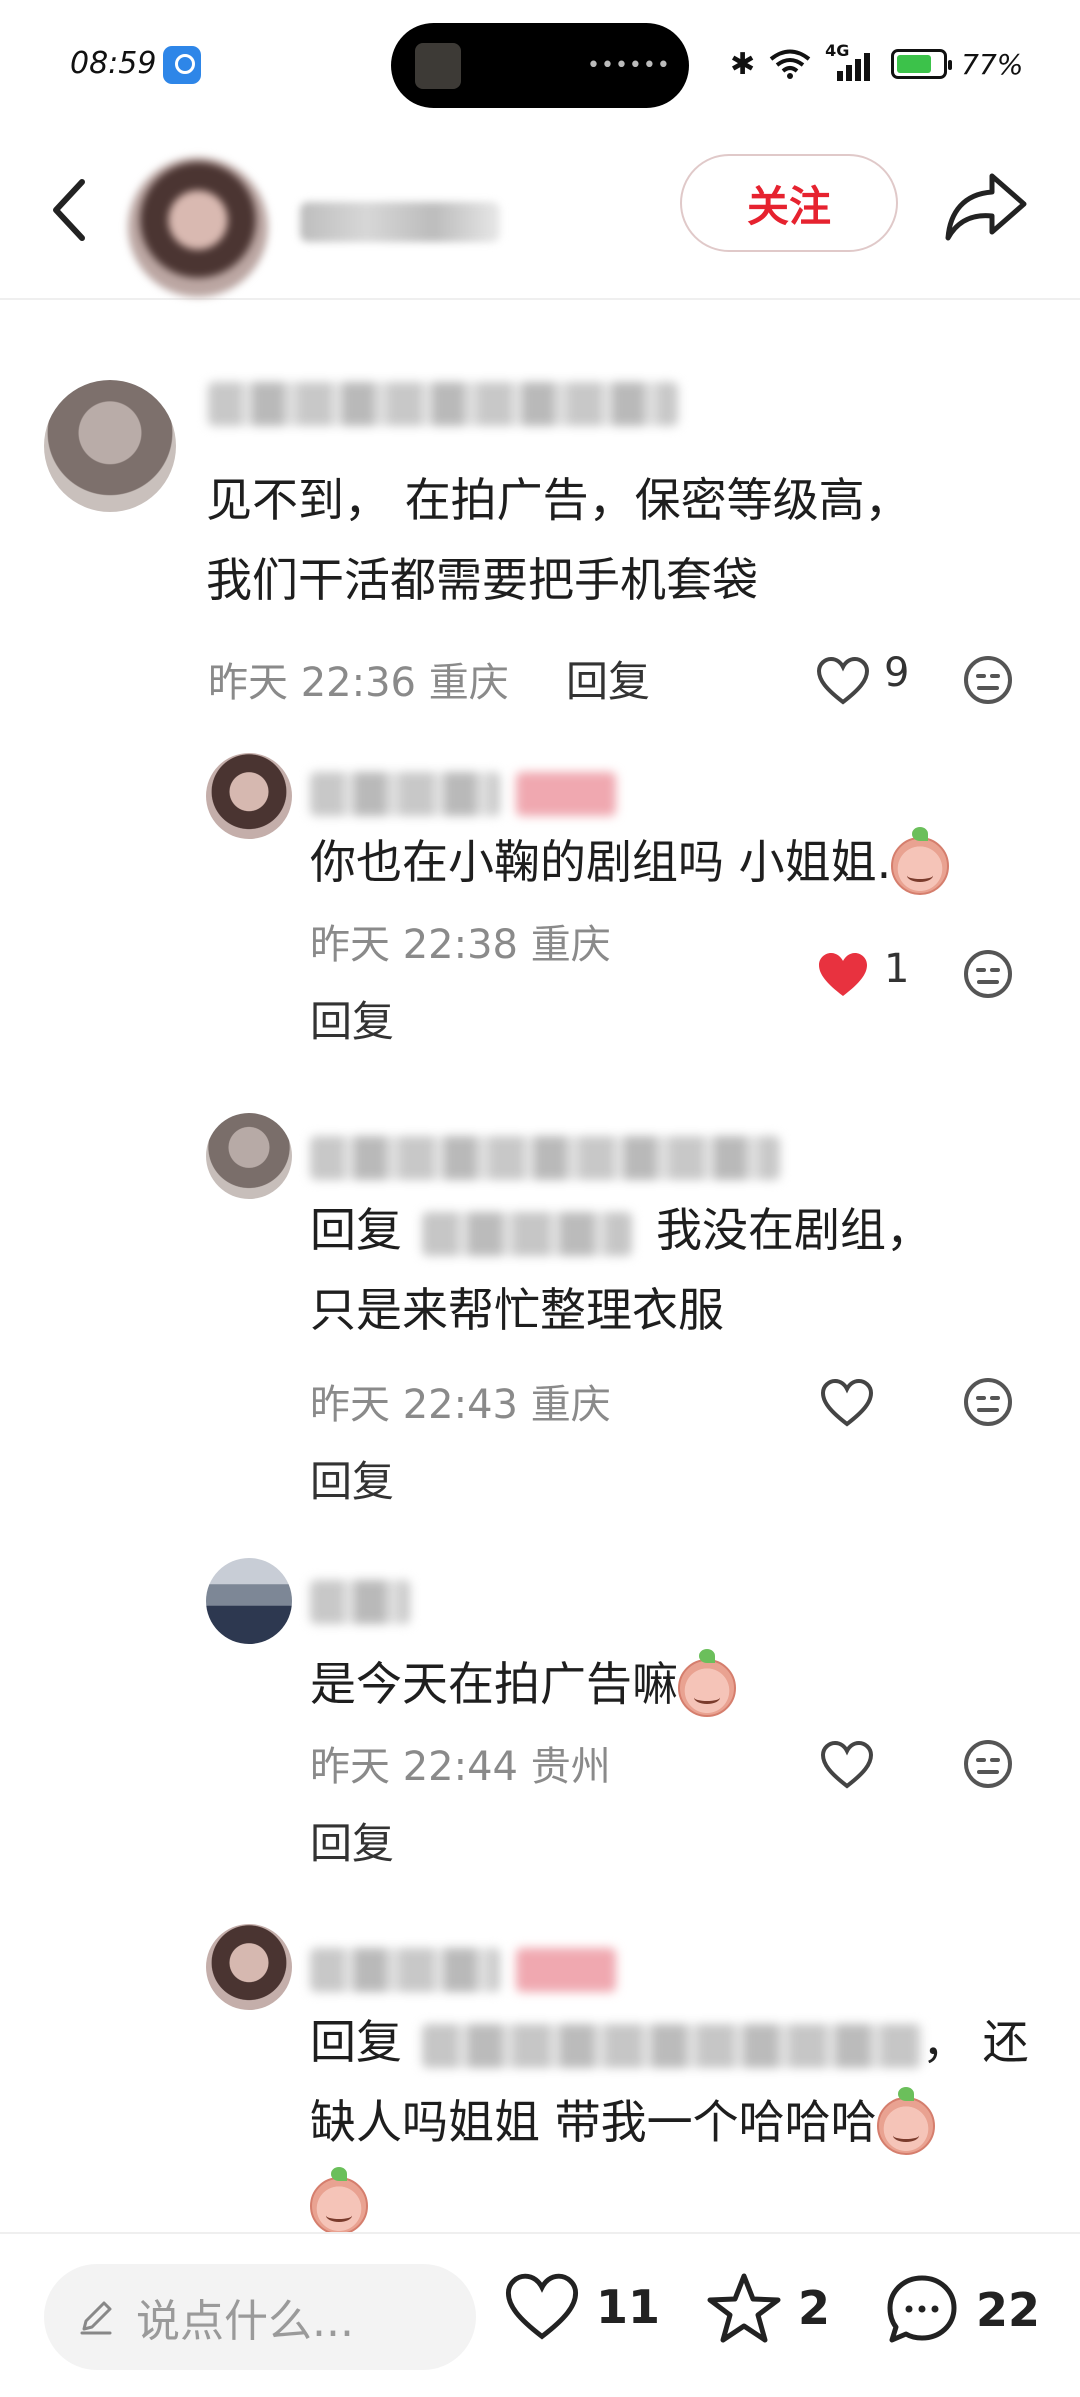 This screenshot has width=1080, height=2397. I want to click on cellular-signal-icon: 4G, so click(851, 61).